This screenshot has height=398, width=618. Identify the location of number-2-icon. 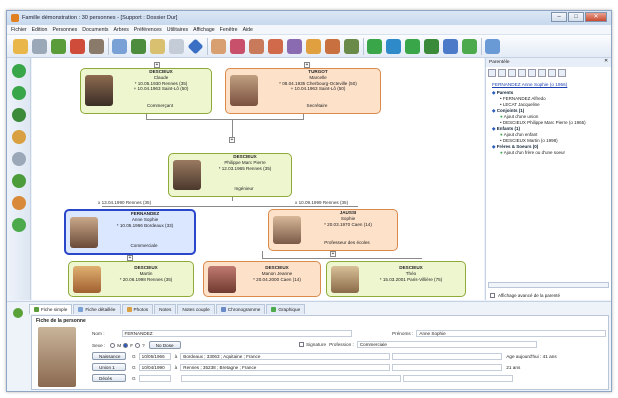
(18, 93).